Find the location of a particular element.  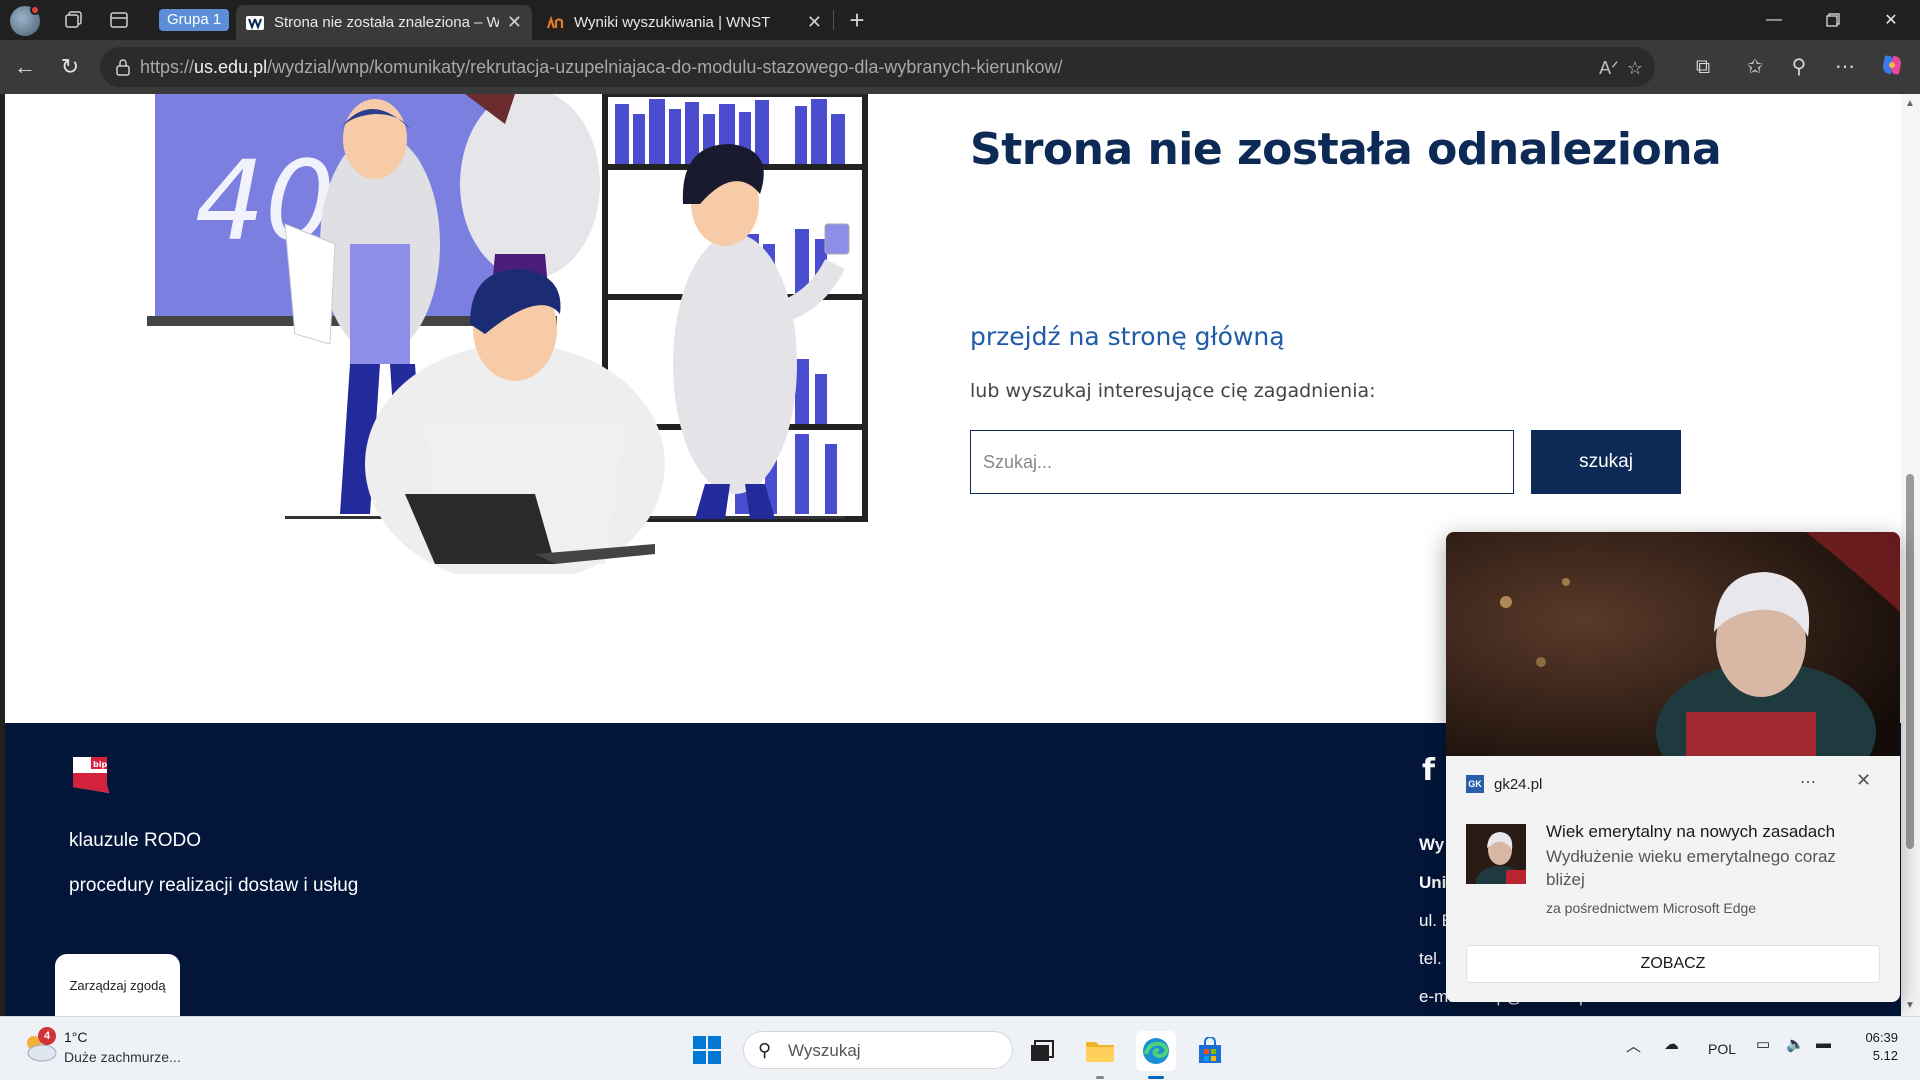

tab-inactive: Wyniki wyszukiwania | WNST ✕ is located at coordinates (684, 22).